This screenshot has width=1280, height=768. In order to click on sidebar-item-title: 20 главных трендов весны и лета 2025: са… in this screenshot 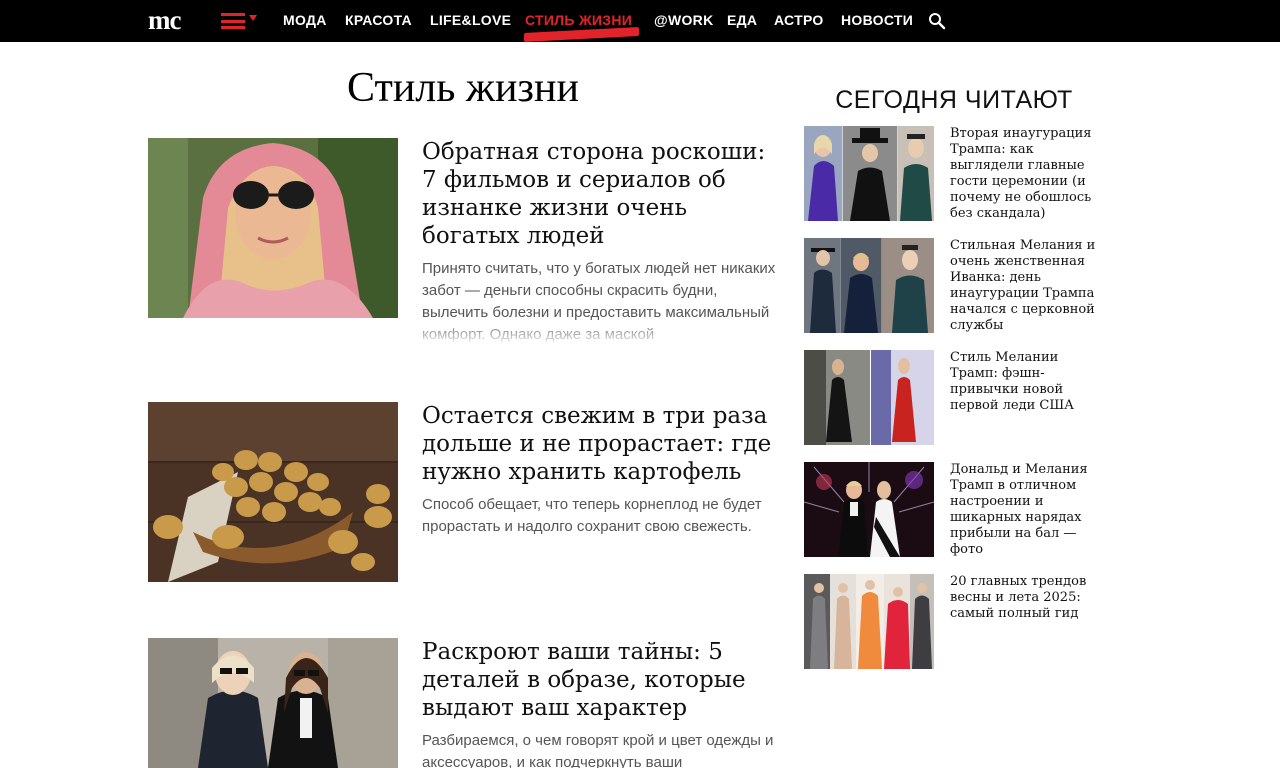, I will do `click(1028, 598)`.